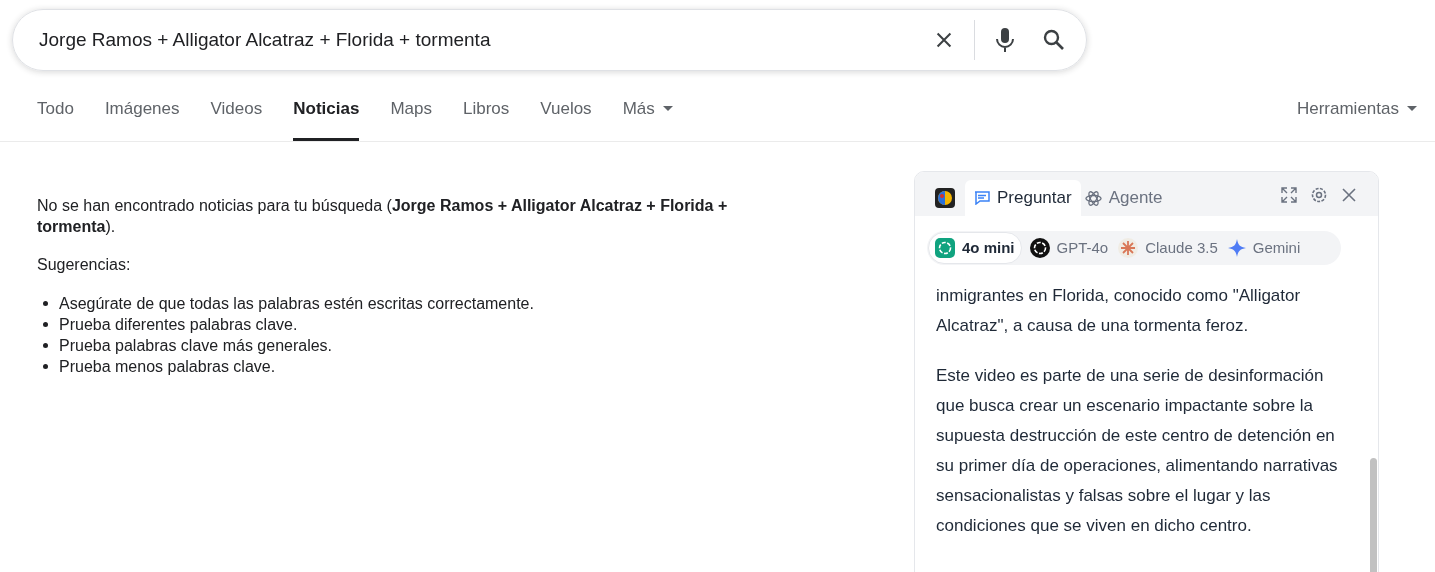 The width and height of the screenshot is (1435, 572). Describe the element at coordinates (1069, 248) in the screenshot. I see `model-chip: GPT-4o` at that location.